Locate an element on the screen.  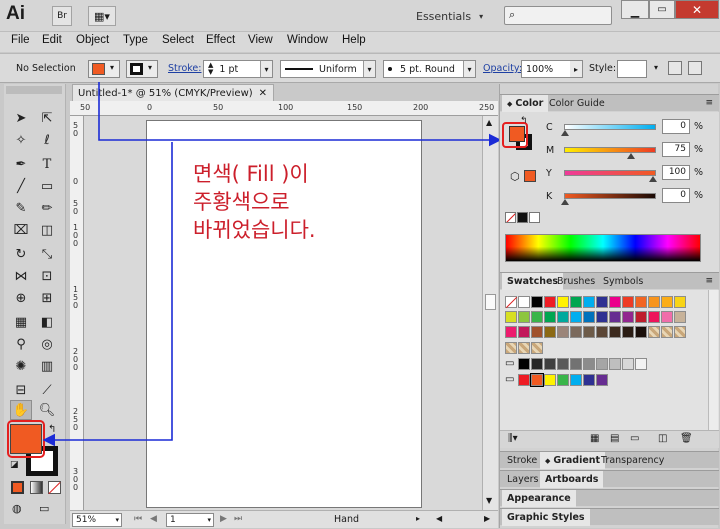
value-m: 75 is located at coordinates (676, 149).